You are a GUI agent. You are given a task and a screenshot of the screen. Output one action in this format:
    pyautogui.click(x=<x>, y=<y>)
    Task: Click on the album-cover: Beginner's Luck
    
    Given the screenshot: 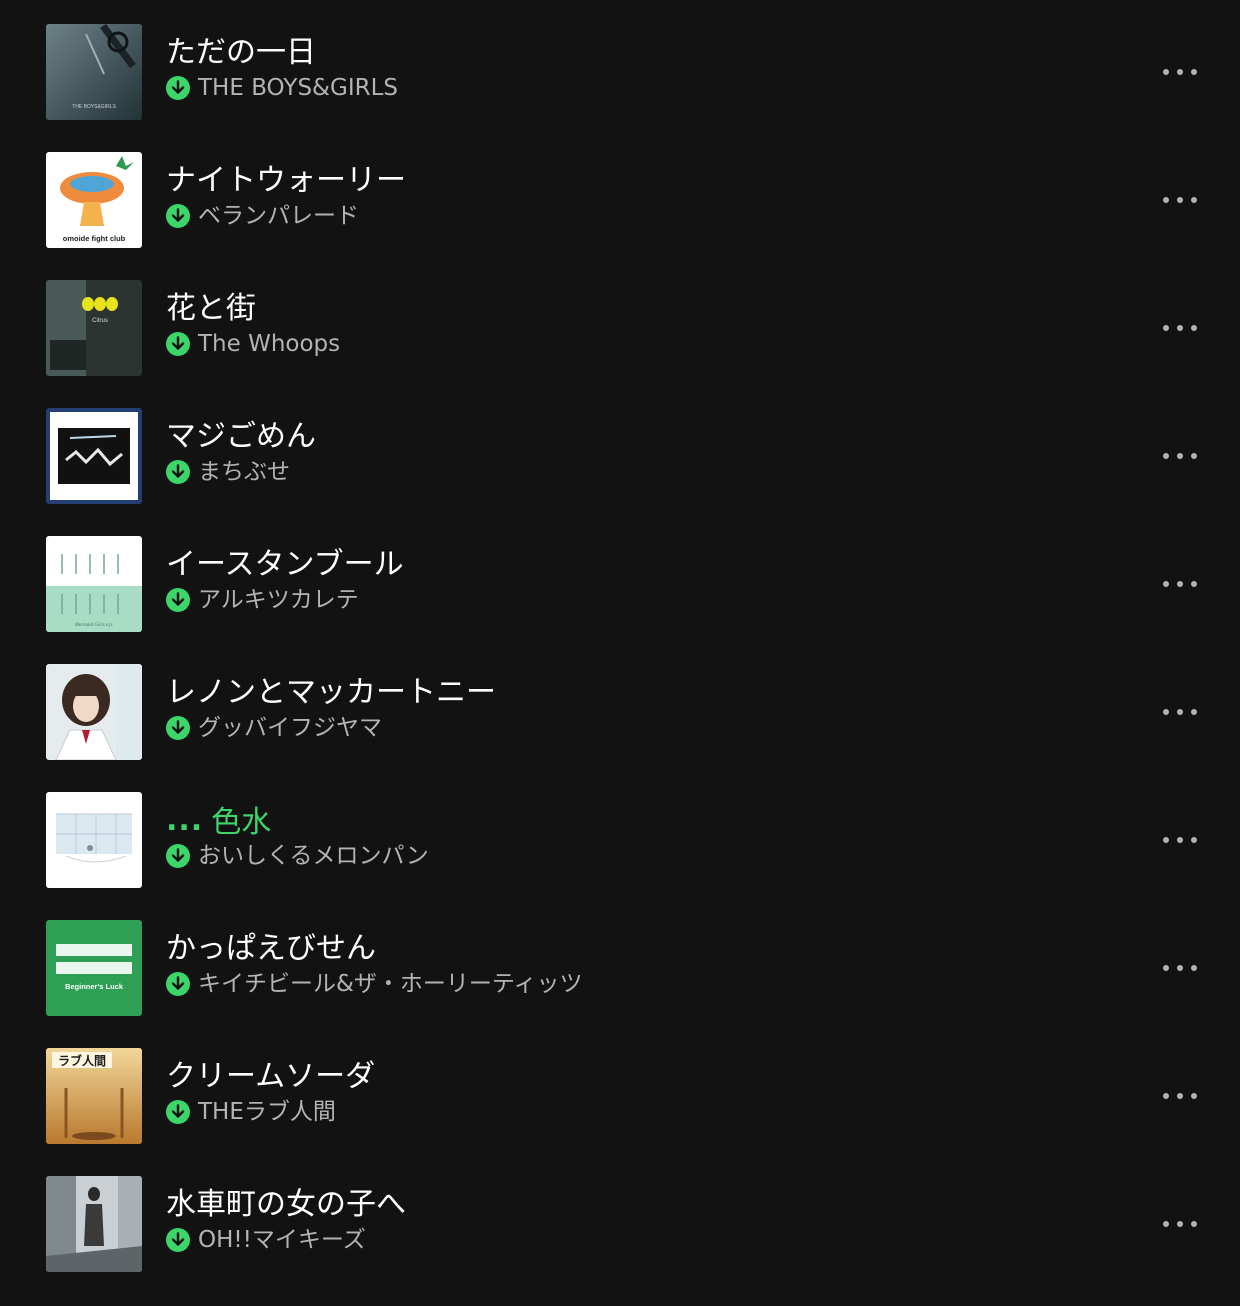 What is the action you would take?
    pyautogui.click(x=94, y=968)
    